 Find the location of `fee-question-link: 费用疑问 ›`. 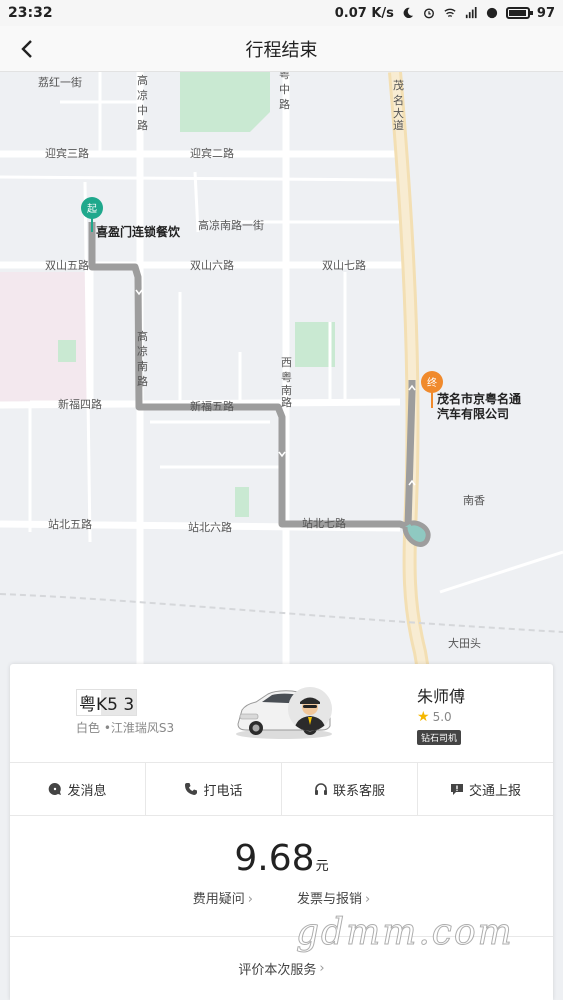

fee-question-link: 费用疑问 › is located at coordinates (223, 897).